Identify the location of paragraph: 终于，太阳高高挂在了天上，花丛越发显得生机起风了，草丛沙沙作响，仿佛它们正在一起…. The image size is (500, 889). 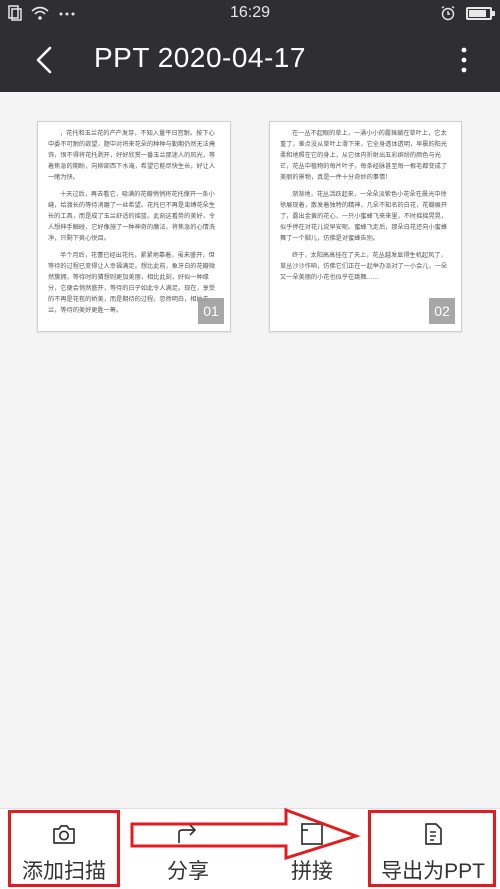
(364, 266).